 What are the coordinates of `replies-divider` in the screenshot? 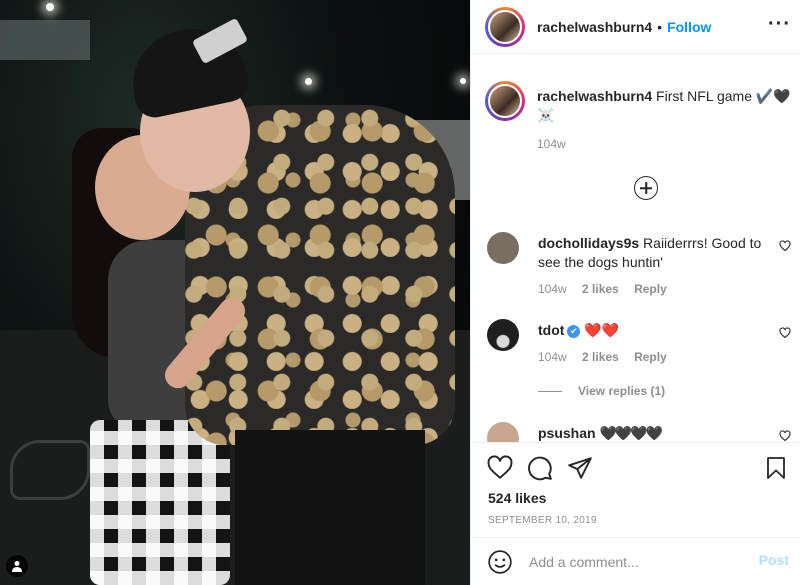 It's located at (550, 391).